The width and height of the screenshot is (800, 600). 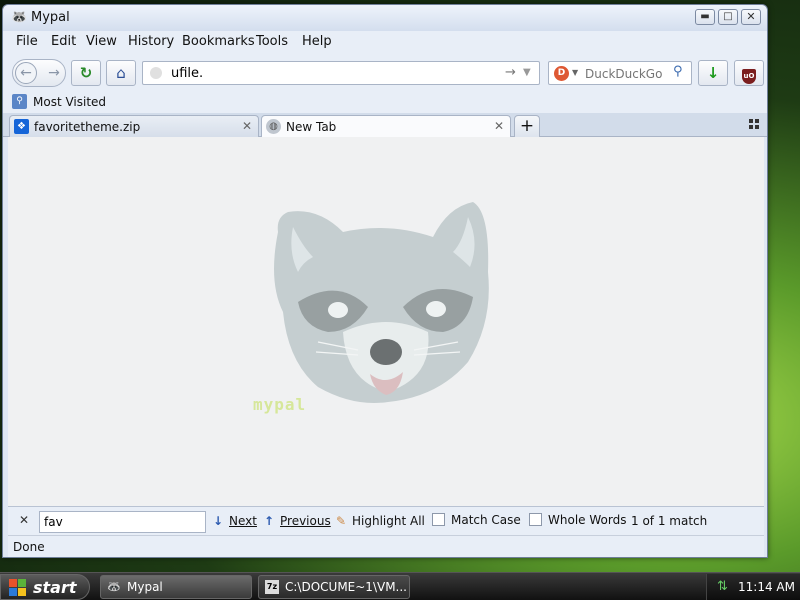 I want to click on duckduckgo-icon: D, so click(x=561, y=73).